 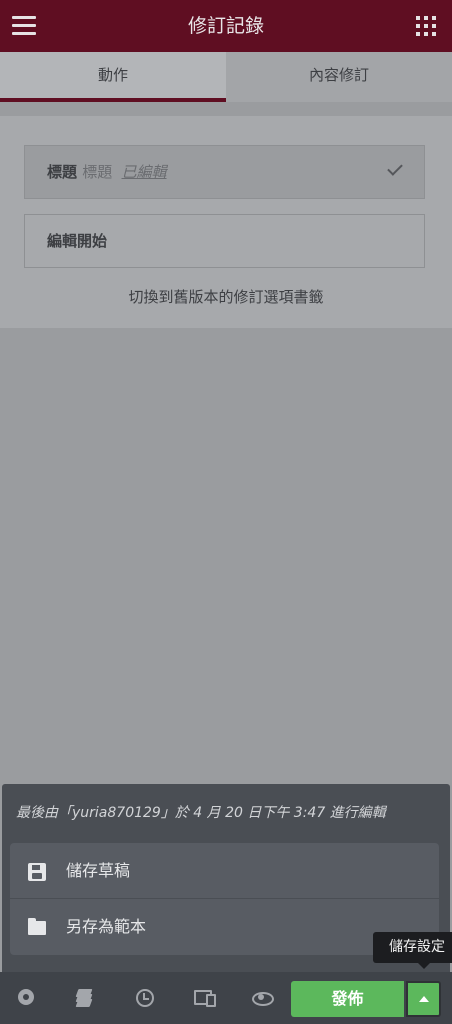 I want to click on tab-revisions: 內容修訂, so click(x=339, y=77).